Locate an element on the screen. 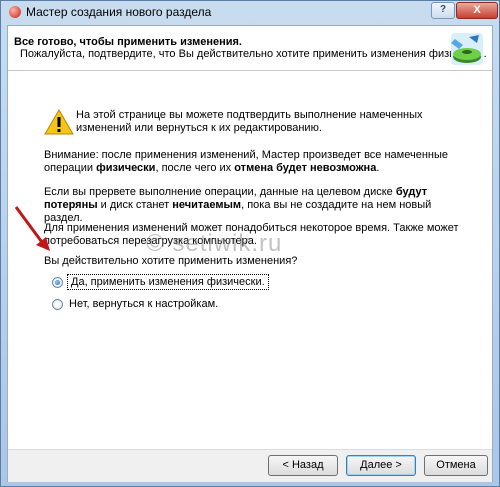 The width and height of the screenshot is (500, 487). window-title: Мастер создания нового раздела is located at coordinates (119, 12).